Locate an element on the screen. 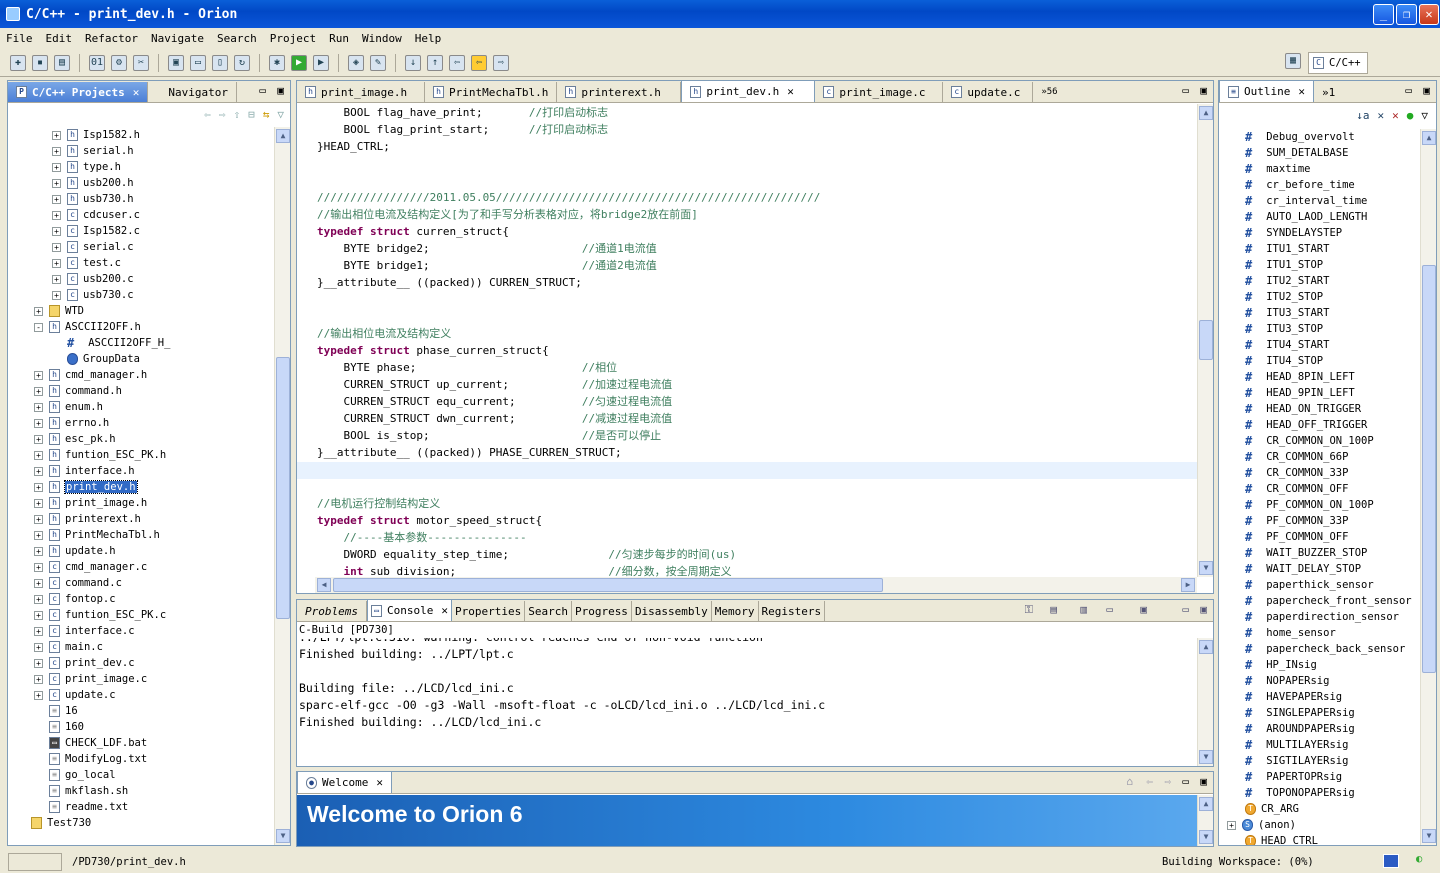 The width and height of the screenshot is (1440, 873). scroll-right-icon: ▶ is located at coordinates (1188, 585).